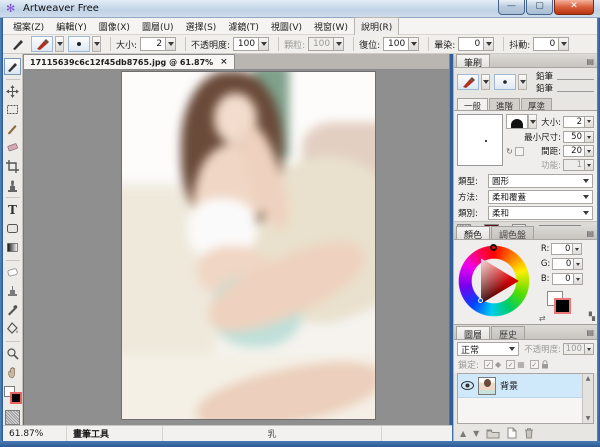 The height and width of the screenshot is (447, 600). What do you see at coordinates (578, 279) in the screenshot?
I see `b-dropdown` at bounding box center [578, 279].